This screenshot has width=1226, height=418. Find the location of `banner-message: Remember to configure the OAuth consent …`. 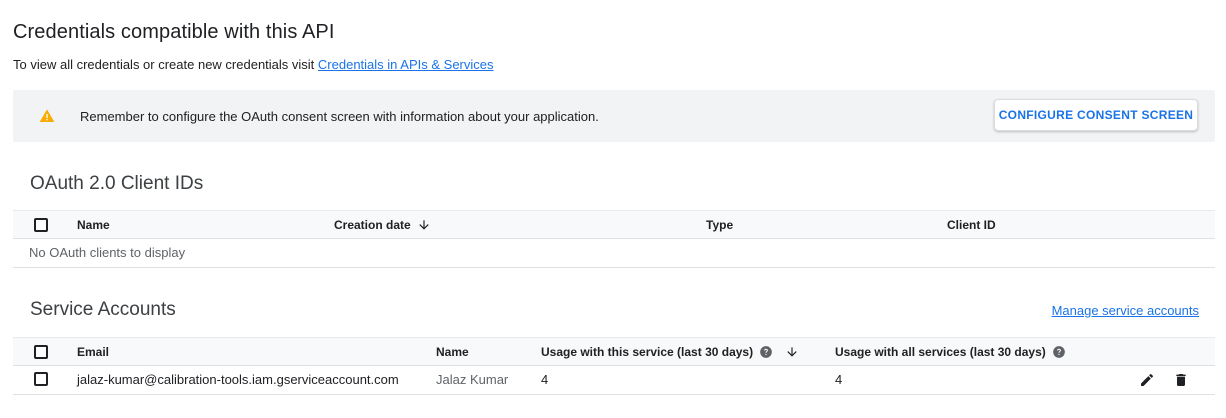

banner-message: Remember to configure the OAuth consent … is located at coordinates (339, 116).